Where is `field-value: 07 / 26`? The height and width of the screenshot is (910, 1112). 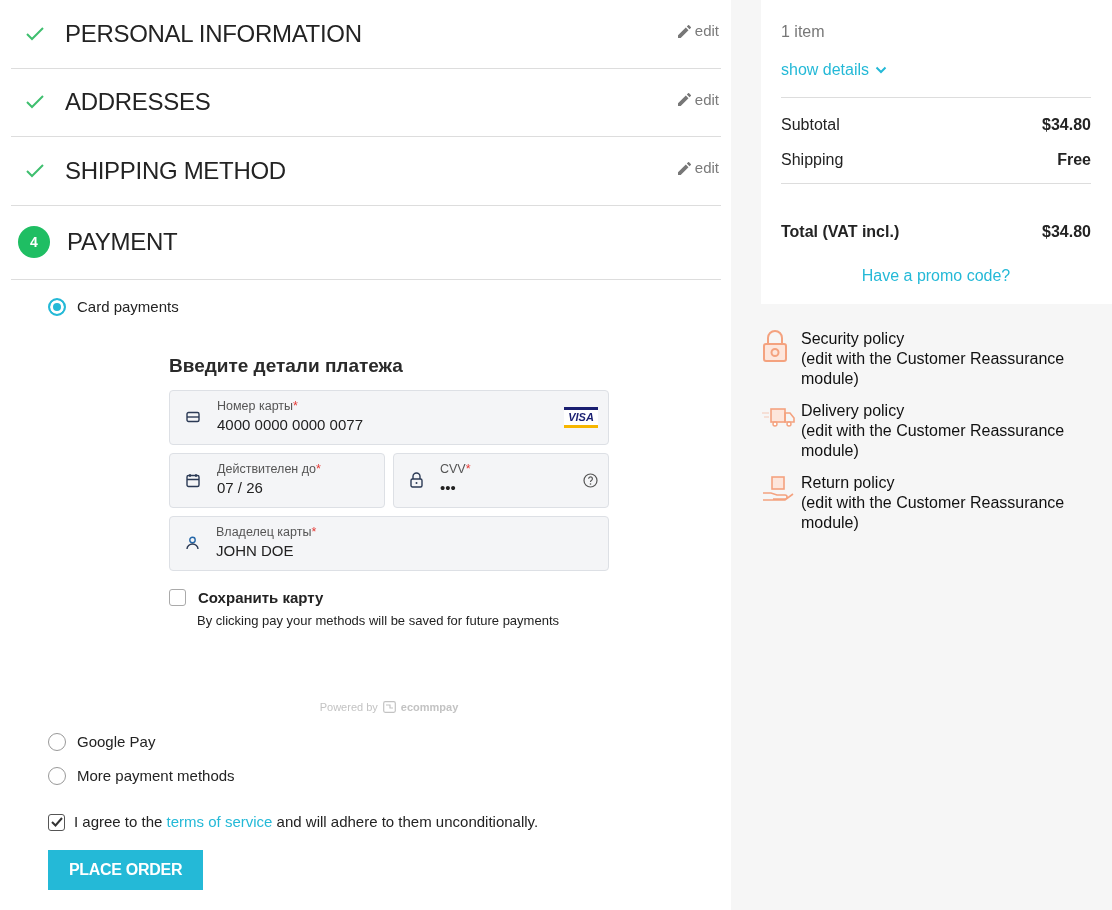
field-value: 07 / 26 is located at coordinates (240, 488).